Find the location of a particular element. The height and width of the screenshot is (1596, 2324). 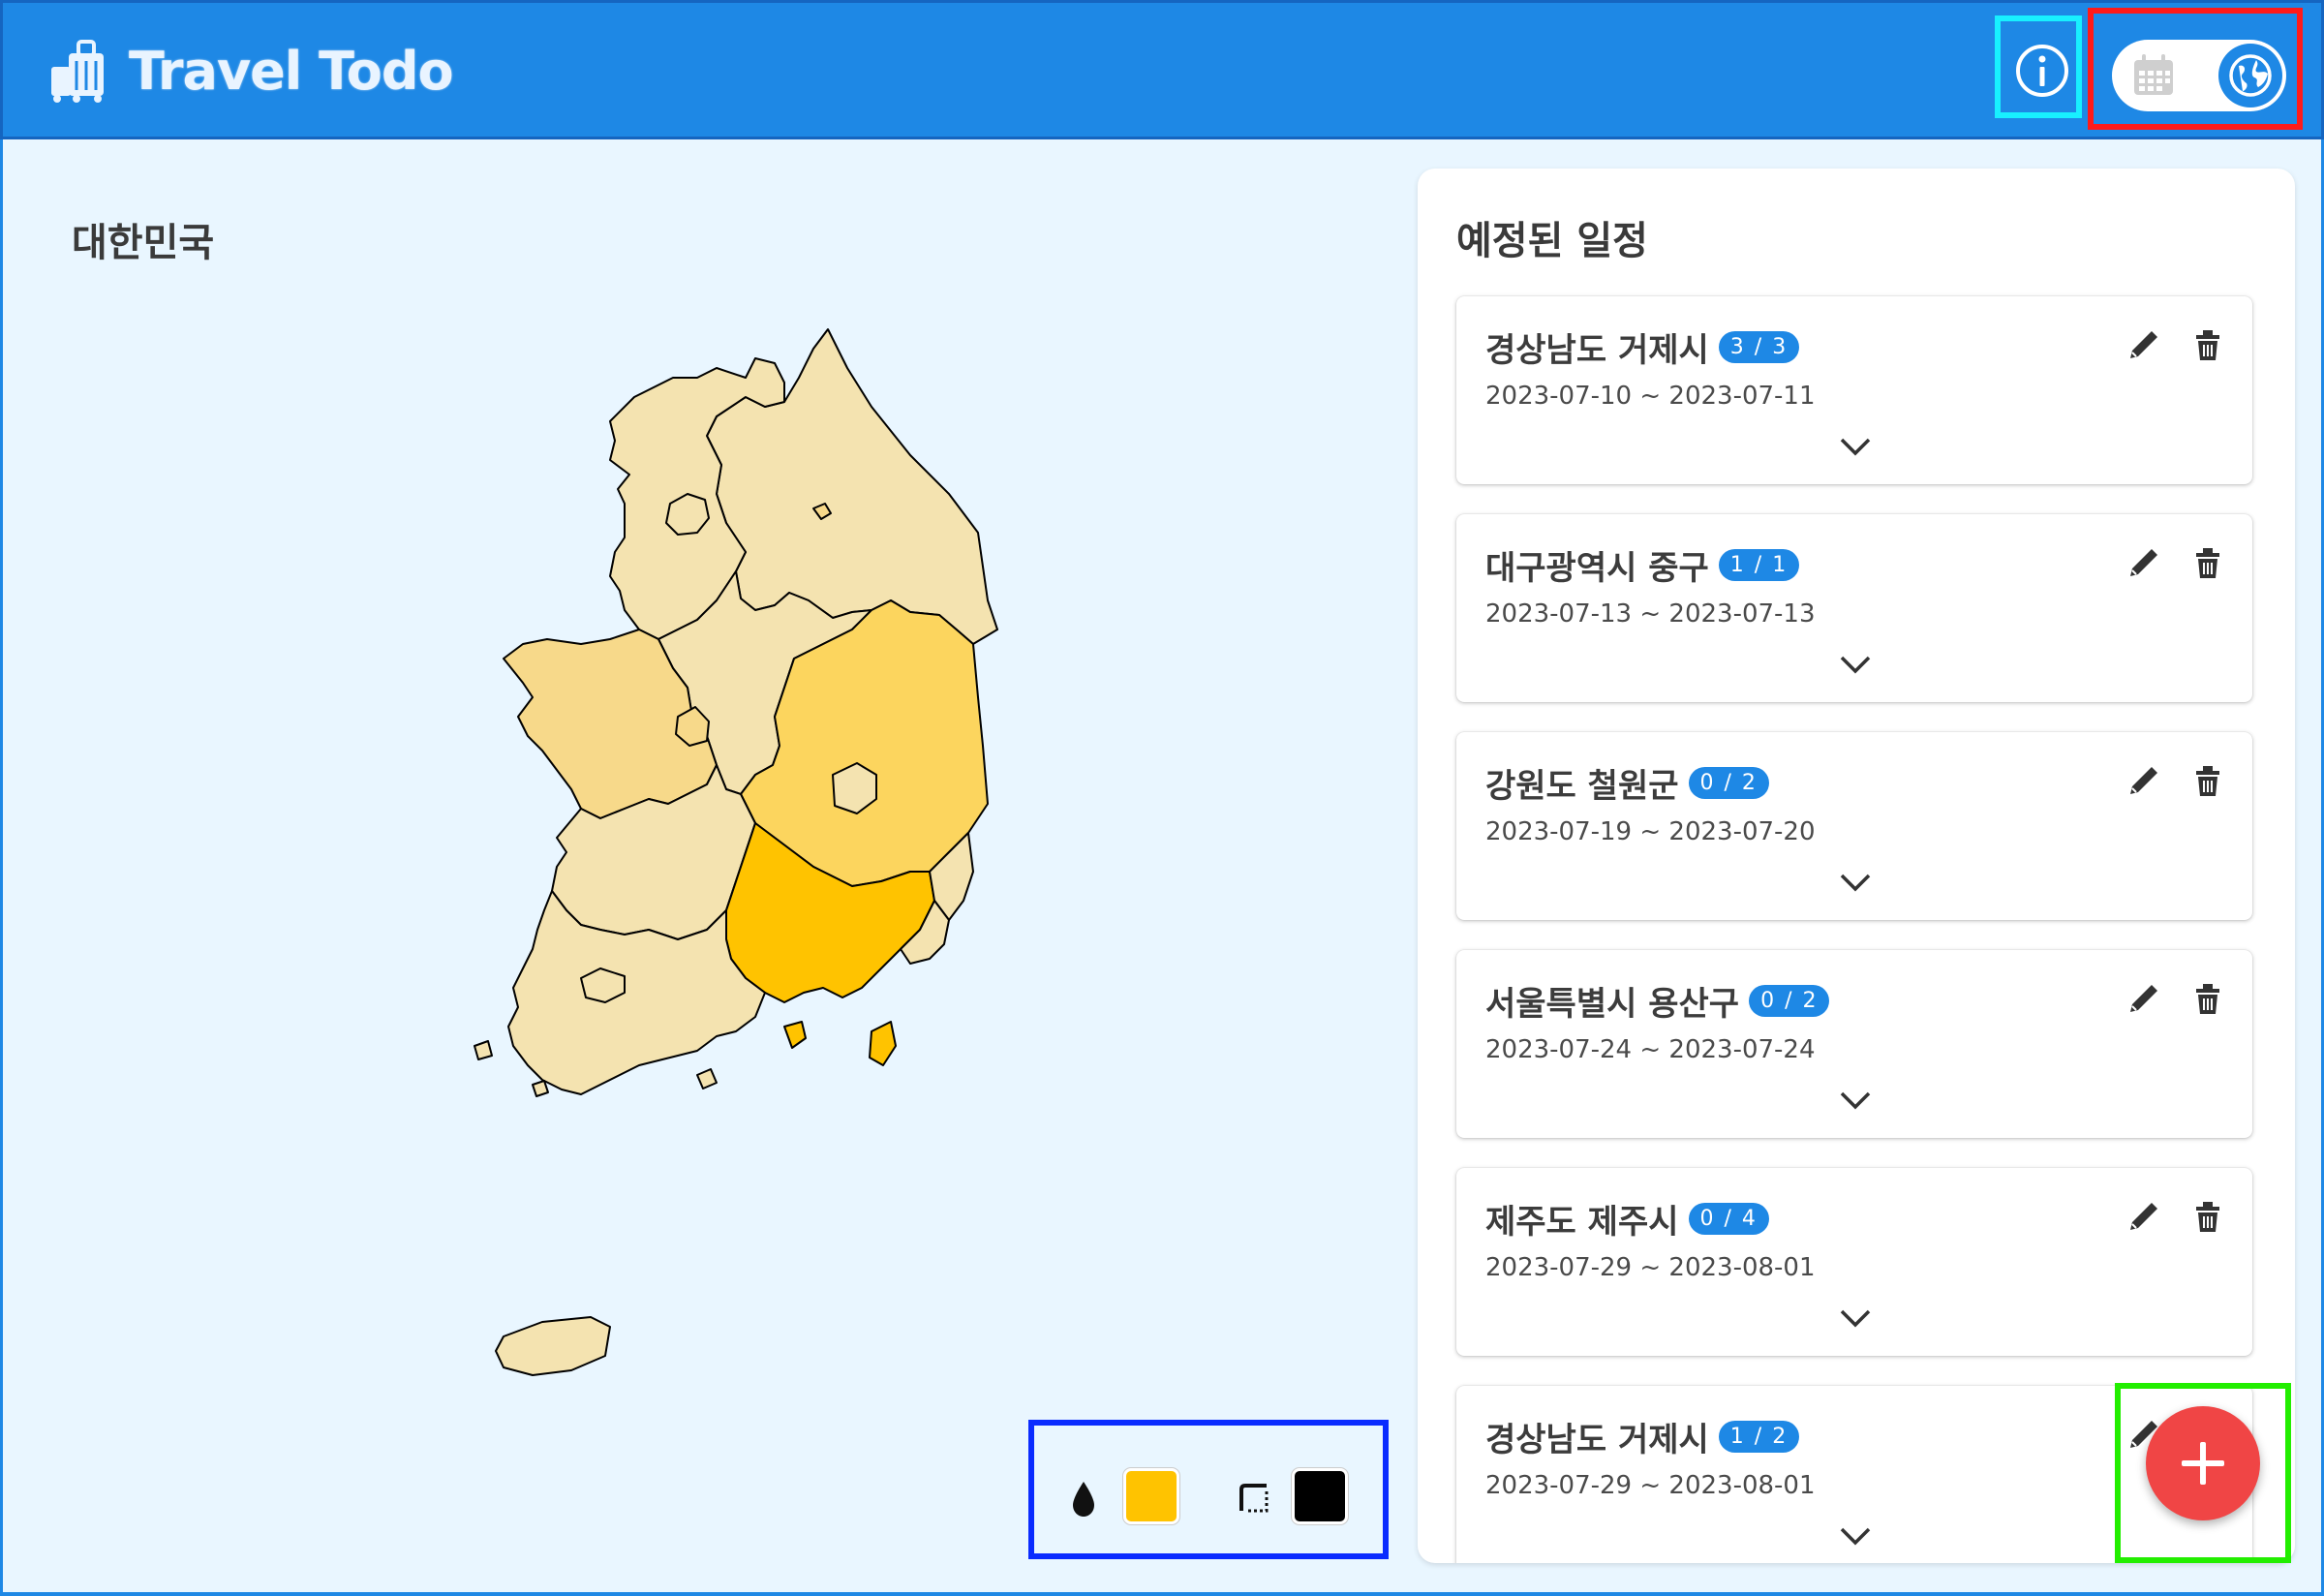

schedule-card: 제주도 제주시 0 / 4 2023-07-29 ~ 2023-08-01 is located at coordinates (1854, 1262).